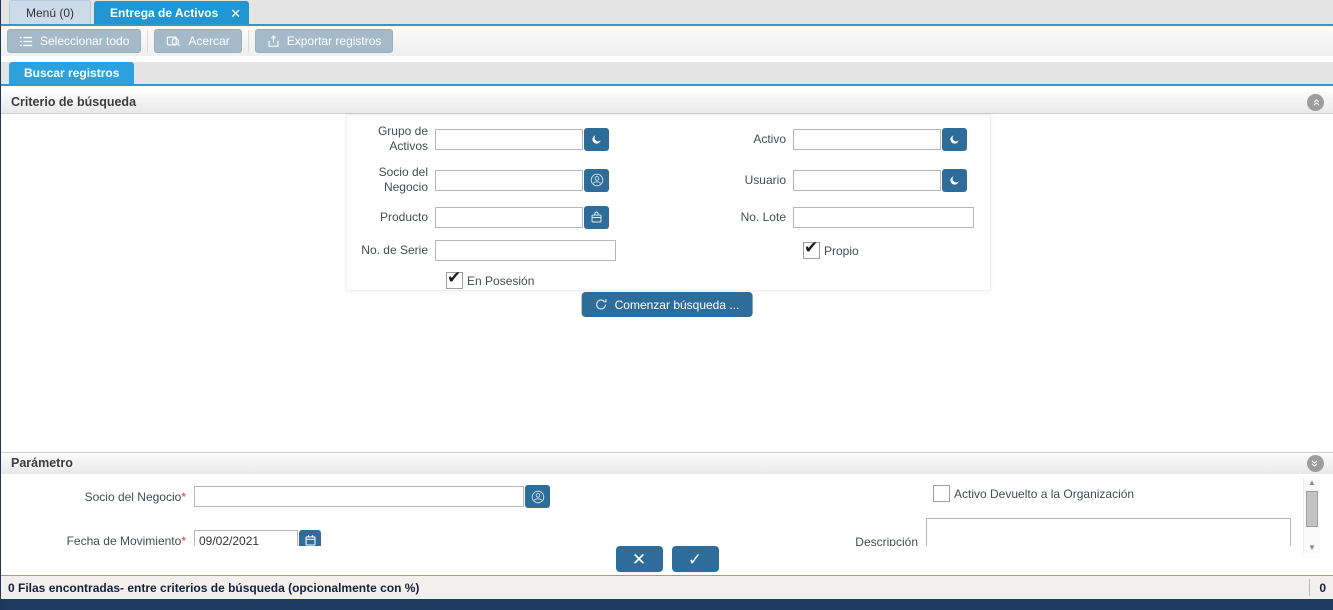  I want to click on tab-entrega-de-activos: Entrega de Activos ✕, so click(172, 12).